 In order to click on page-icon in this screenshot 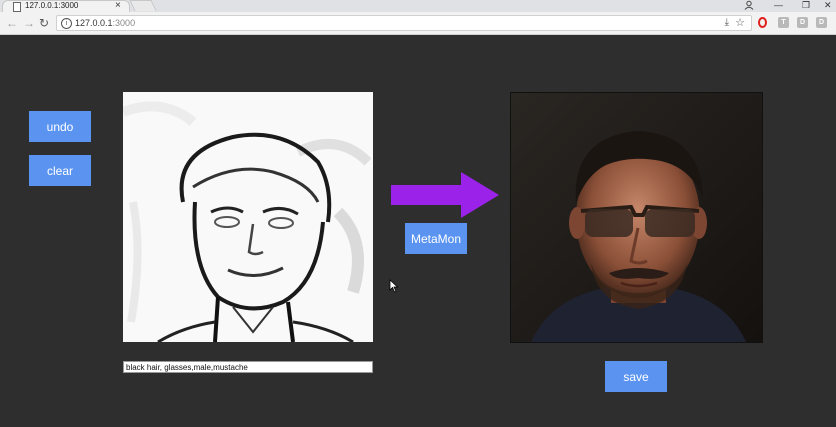, I will do `click(17, 7)`.